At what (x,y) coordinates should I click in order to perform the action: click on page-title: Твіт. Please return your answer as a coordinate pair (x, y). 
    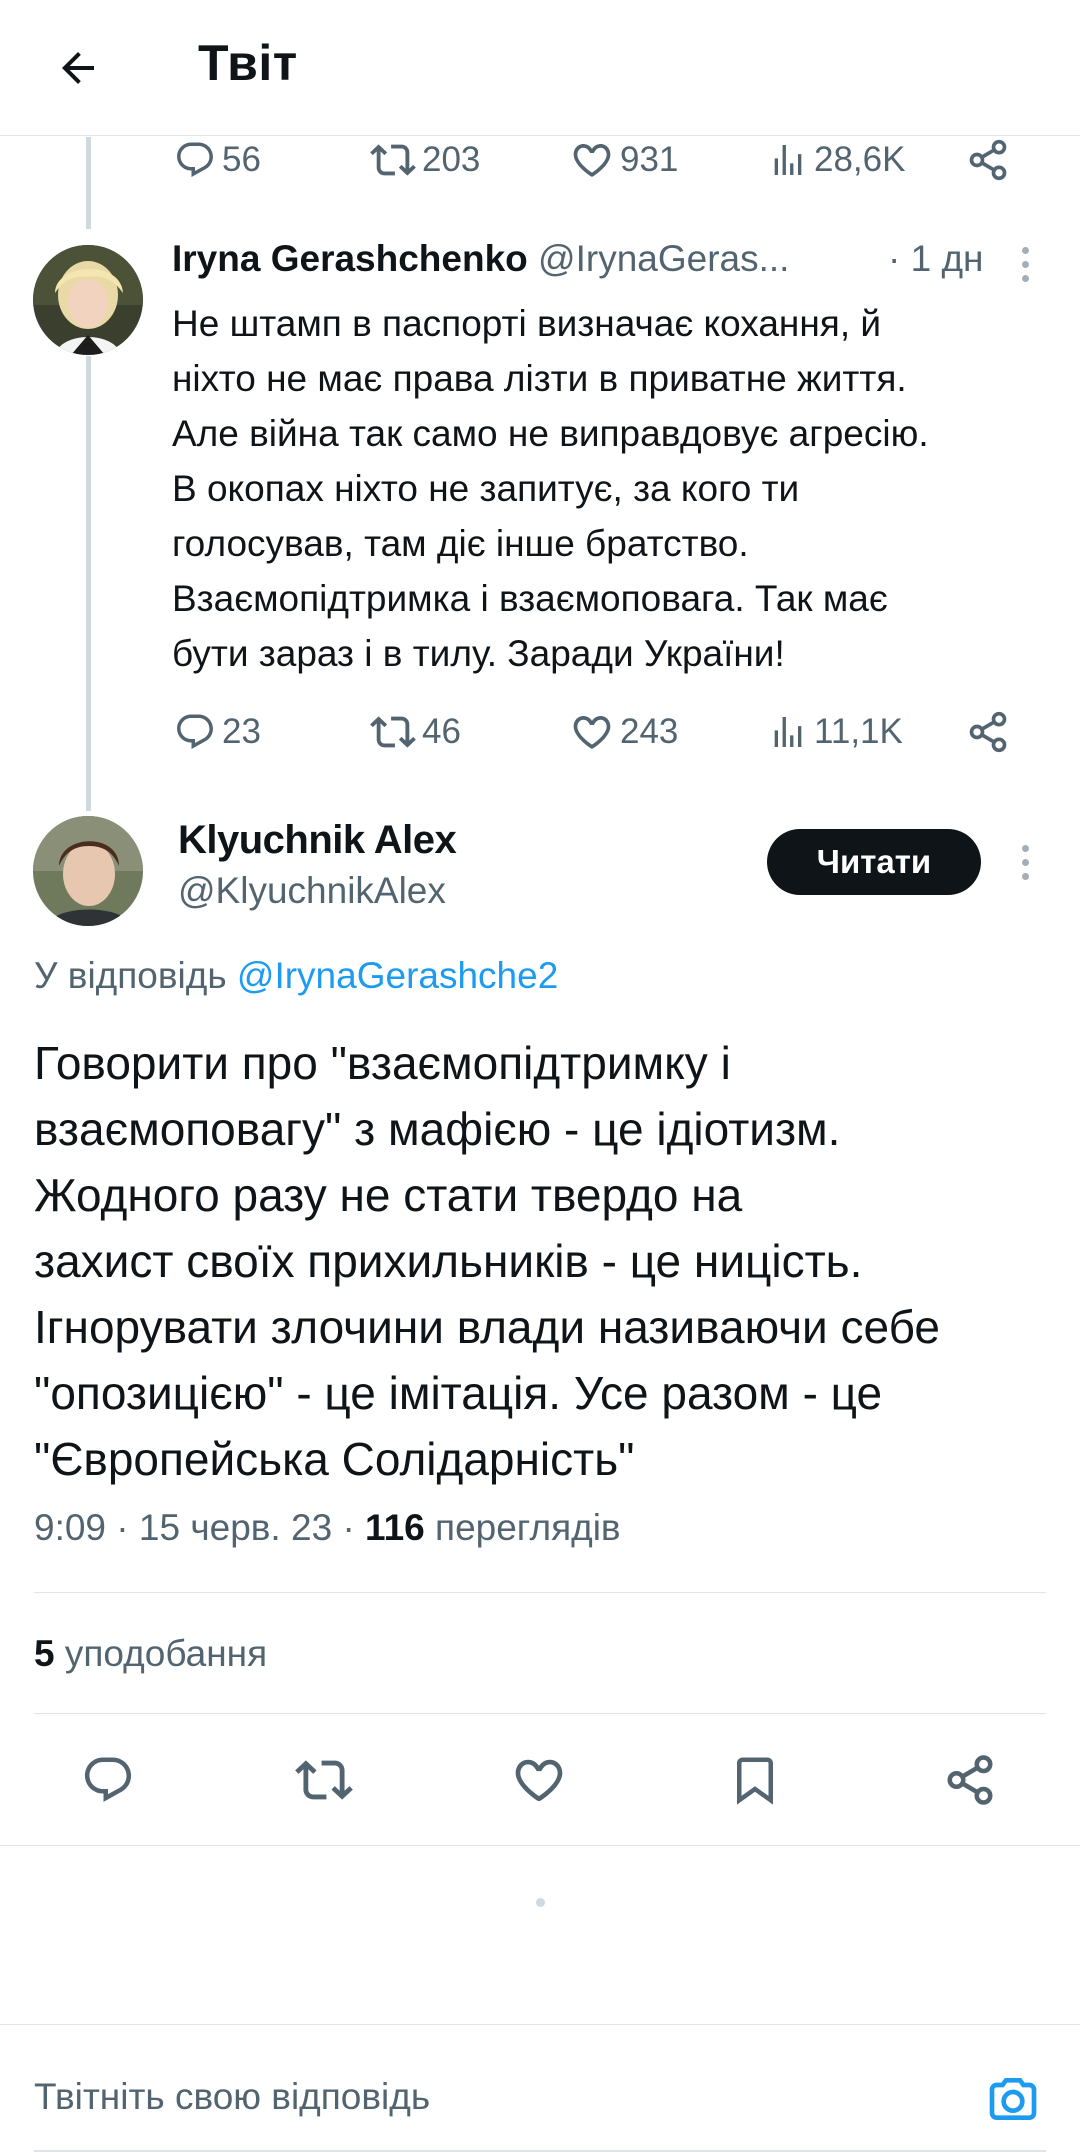
    Looking at the image, I should click on (248, 63).